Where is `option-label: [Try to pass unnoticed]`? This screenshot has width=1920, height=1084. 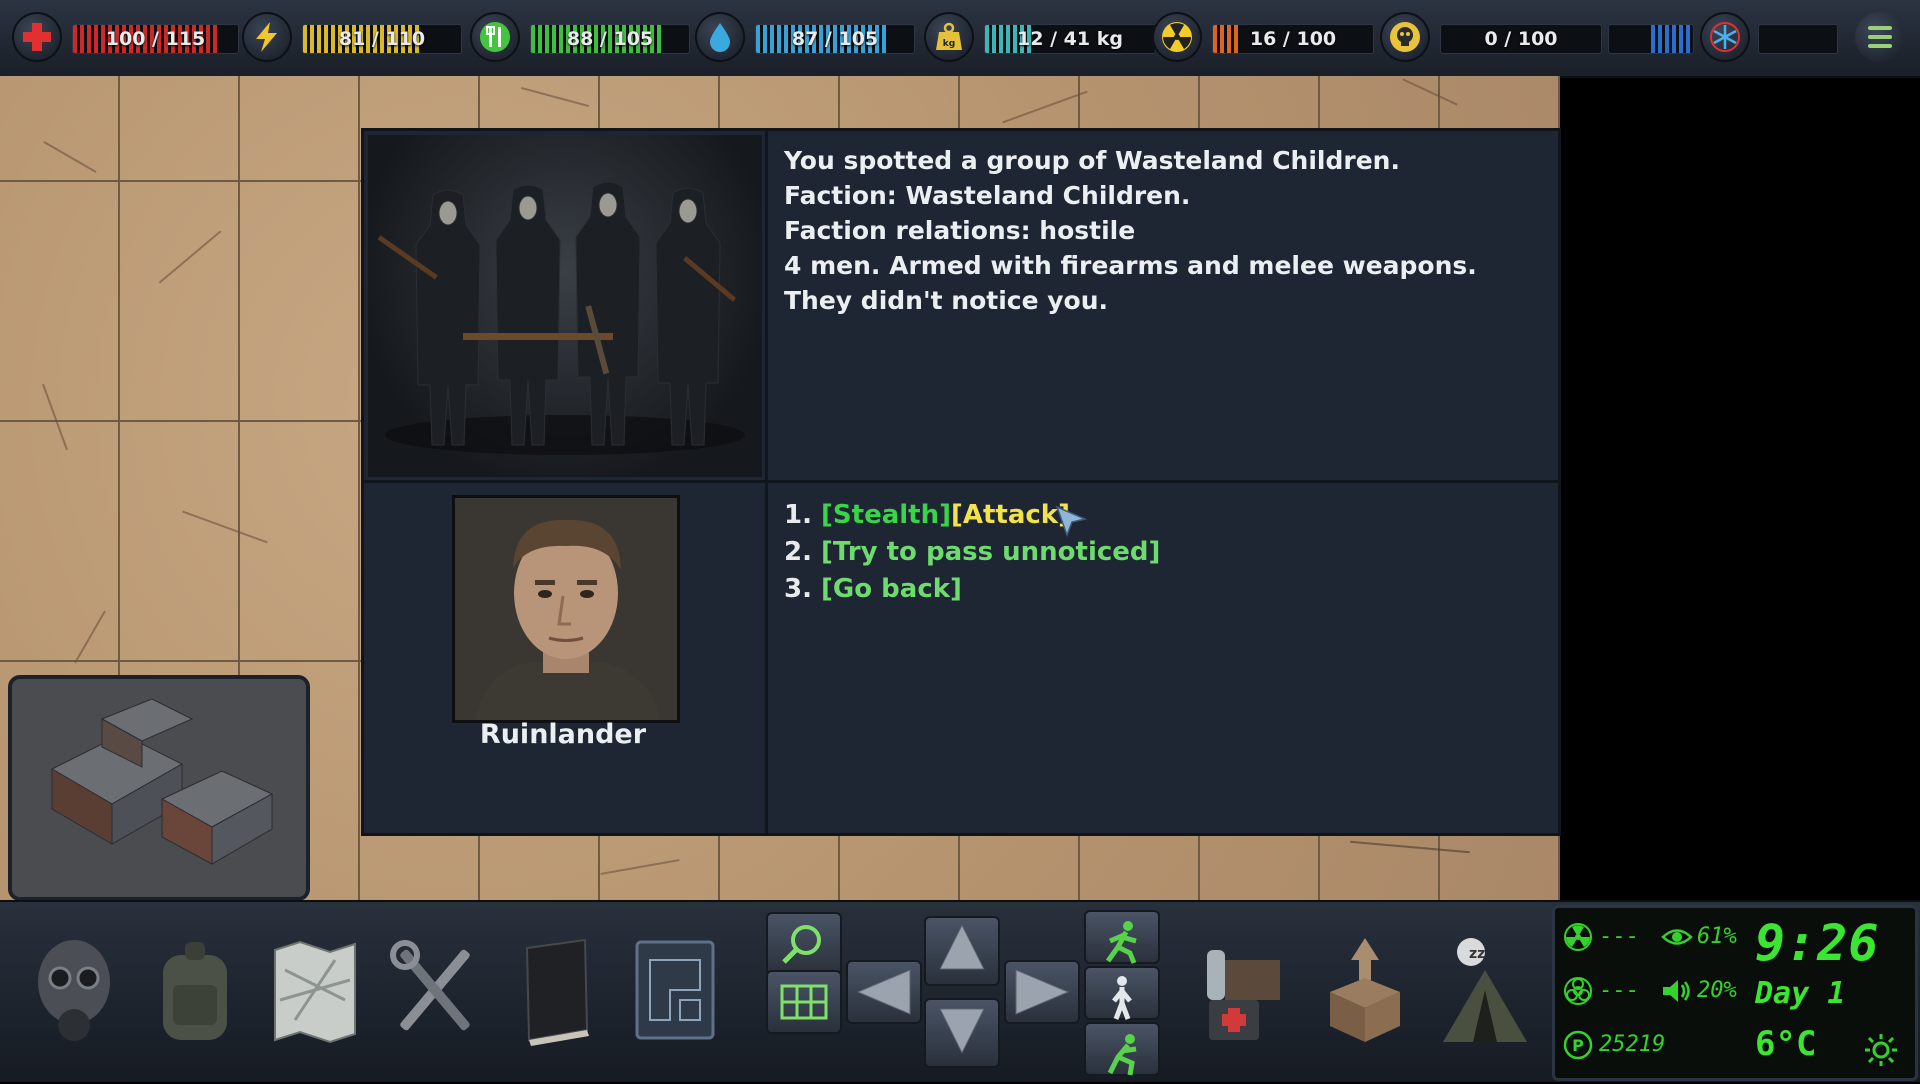
option-label: [Try to pass unnoticed] is located at coordinates (991, 552).